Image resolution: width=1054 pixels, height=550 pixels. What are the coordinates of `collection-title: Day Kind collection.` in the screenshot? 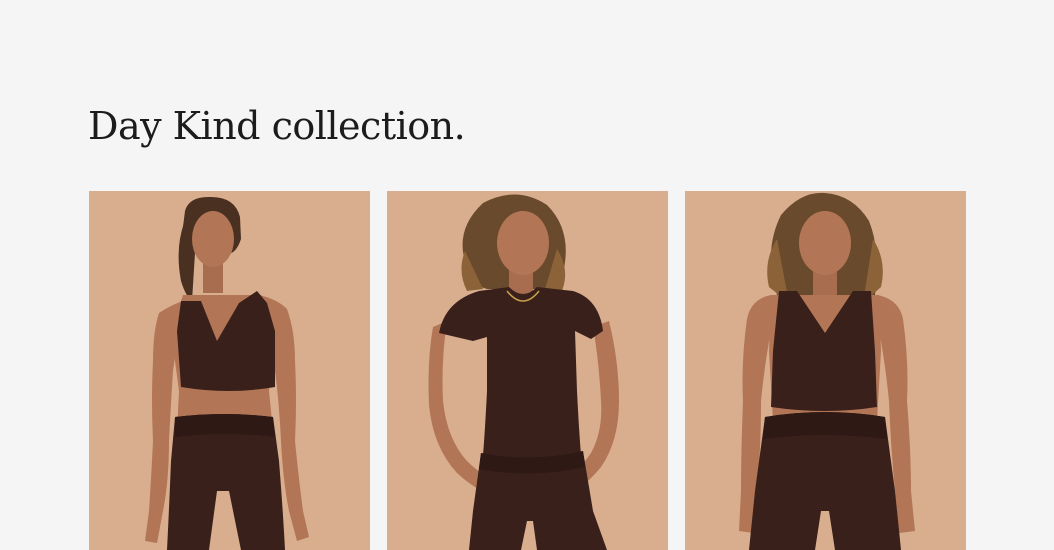 It's located at (277, 126).